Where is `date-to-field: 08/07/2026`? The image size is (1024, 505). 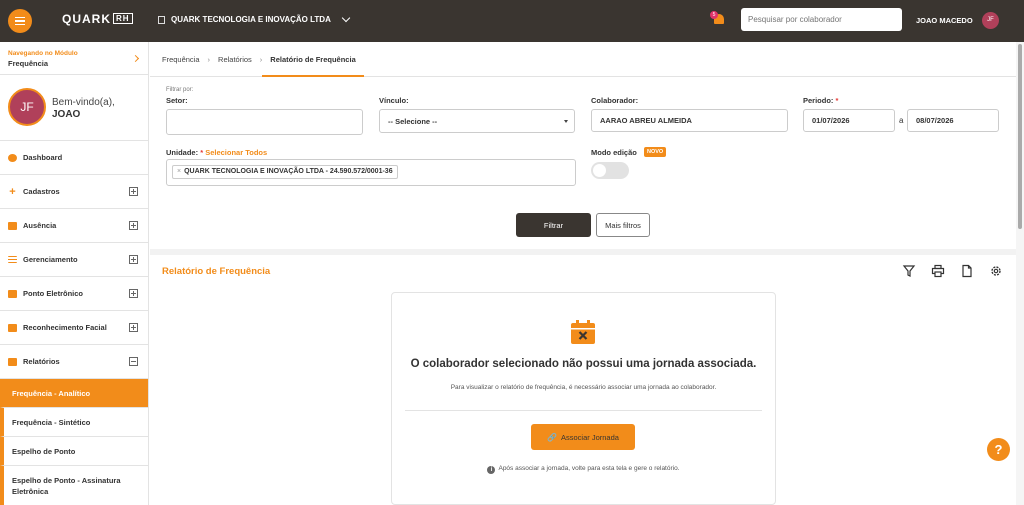 date-to-field: 08/07/2026 is located at coordinates (953, 120).